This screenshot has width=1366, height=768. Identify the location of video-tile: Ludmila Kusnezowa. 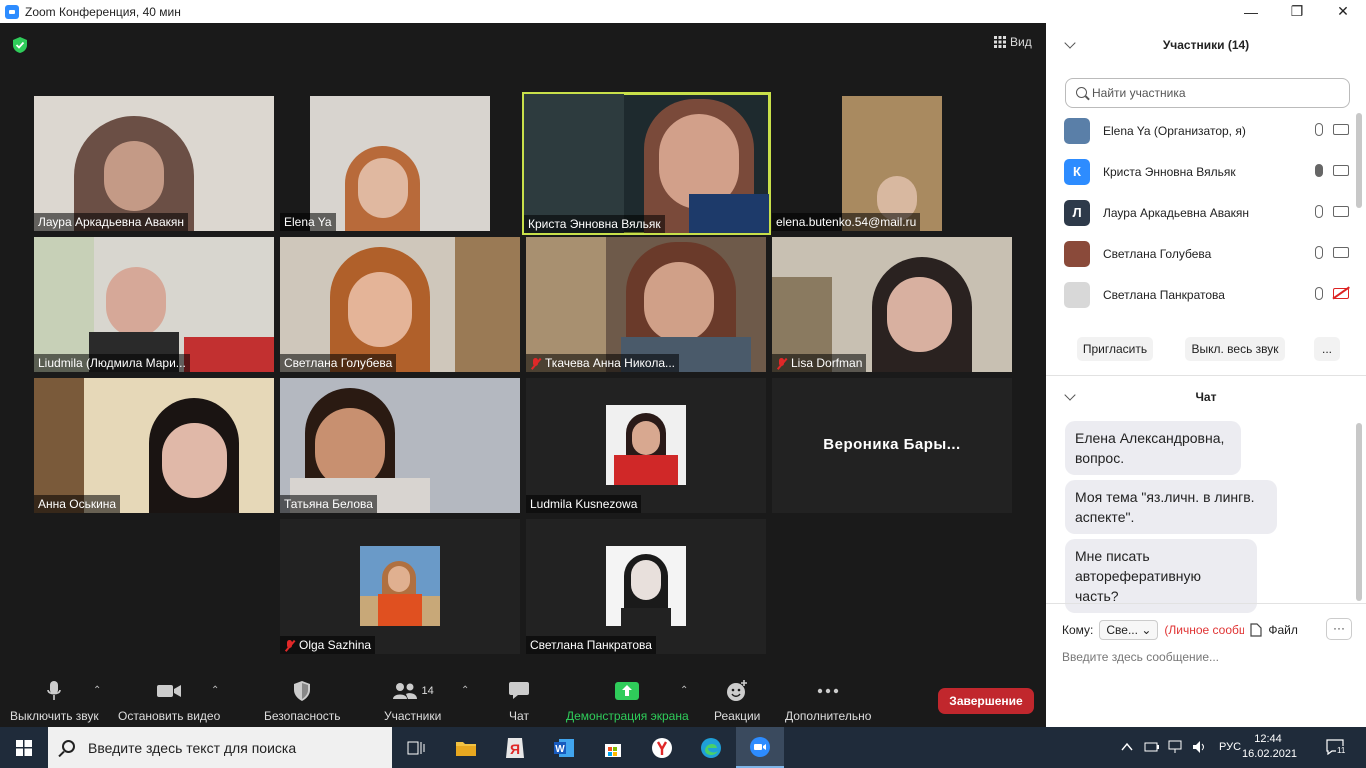
(646, 445).